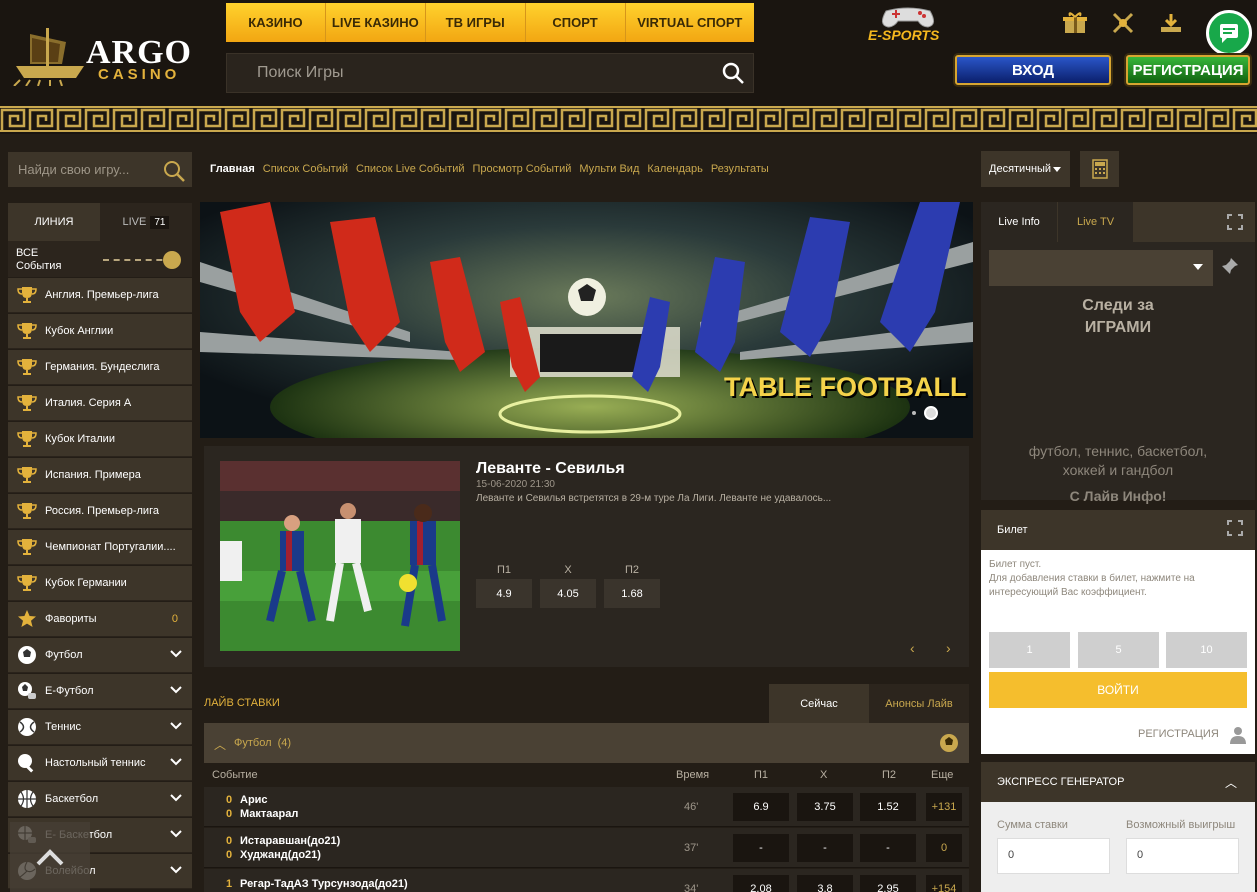 The image size is (1257, 892). What do you see at coordinates (476, 22) in the screenshot?
I see `nav-tv-games: ТВ ИГРЫ` at bounding box center [476, 22].